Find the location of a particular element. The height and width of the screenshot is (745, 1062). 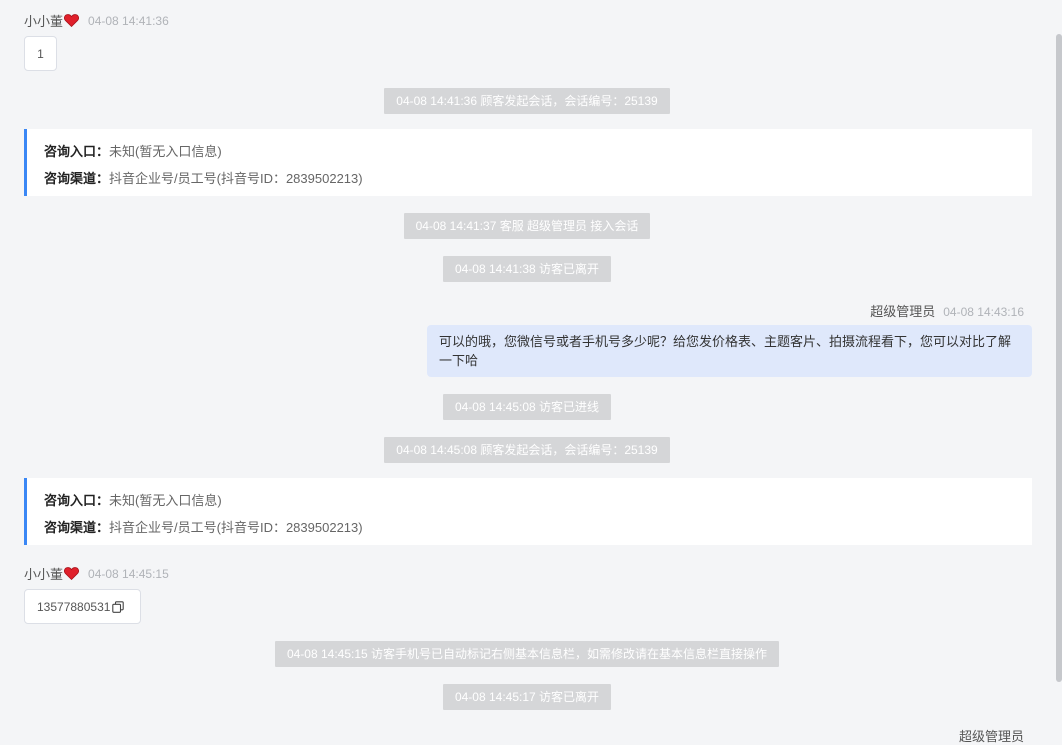

message-time: 04-08 14:43:16 is located at coordinates (983, 312).